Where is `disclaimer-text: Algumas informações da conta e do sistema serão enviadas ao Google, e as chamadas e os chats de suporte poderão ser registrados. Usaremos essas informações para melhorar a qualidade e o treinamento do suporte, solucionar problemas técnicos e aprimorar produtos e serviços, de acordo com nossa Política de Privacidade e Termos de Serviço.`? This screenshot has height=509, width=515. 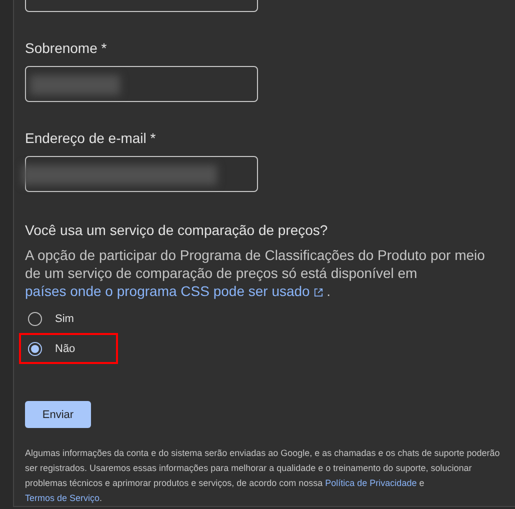 disclaimer-text: Algumas informações da conta e do sistema serão enviadas ao Google, e as chamadas e os chats de suporte poderão ser registrados. Usaremos essas informações para melhorar a qualidade e o treinamento do suporte, solucionar problemas técnicos e aprimorar produtos e serviços, de acordo com nossa Política de Privacidade e Termos de Serviço. is located at coordinates (263, 476).